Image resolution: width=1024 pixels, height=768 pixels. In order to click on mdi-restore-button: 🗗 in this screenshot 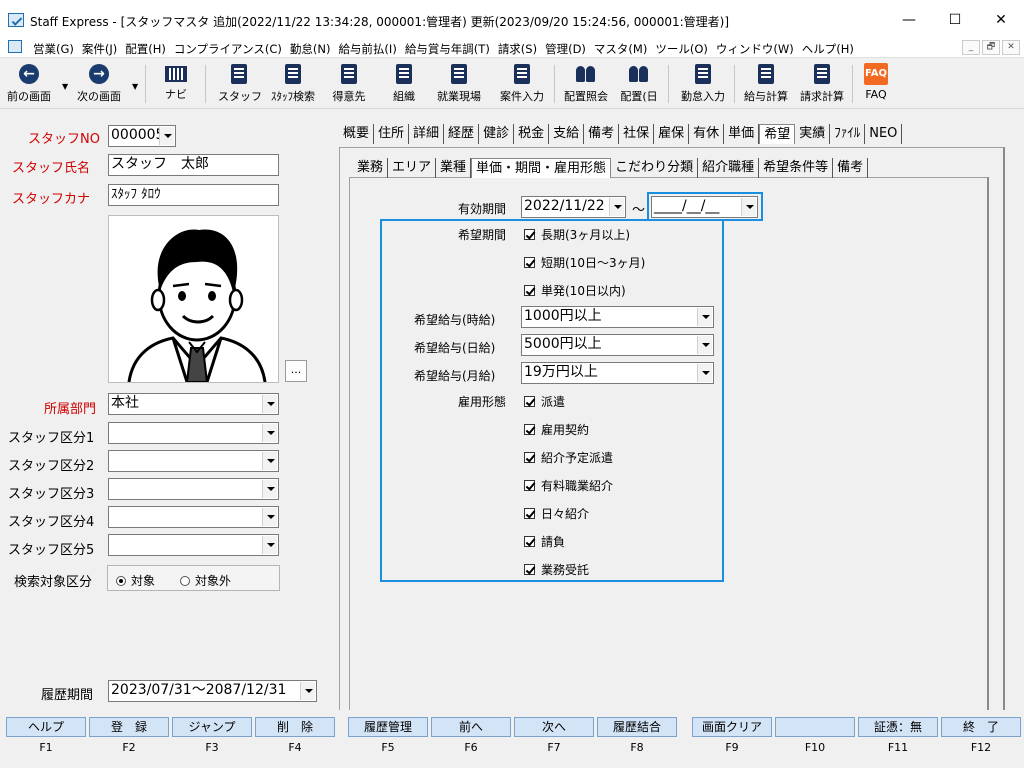, I will do `click(991, 47)`.